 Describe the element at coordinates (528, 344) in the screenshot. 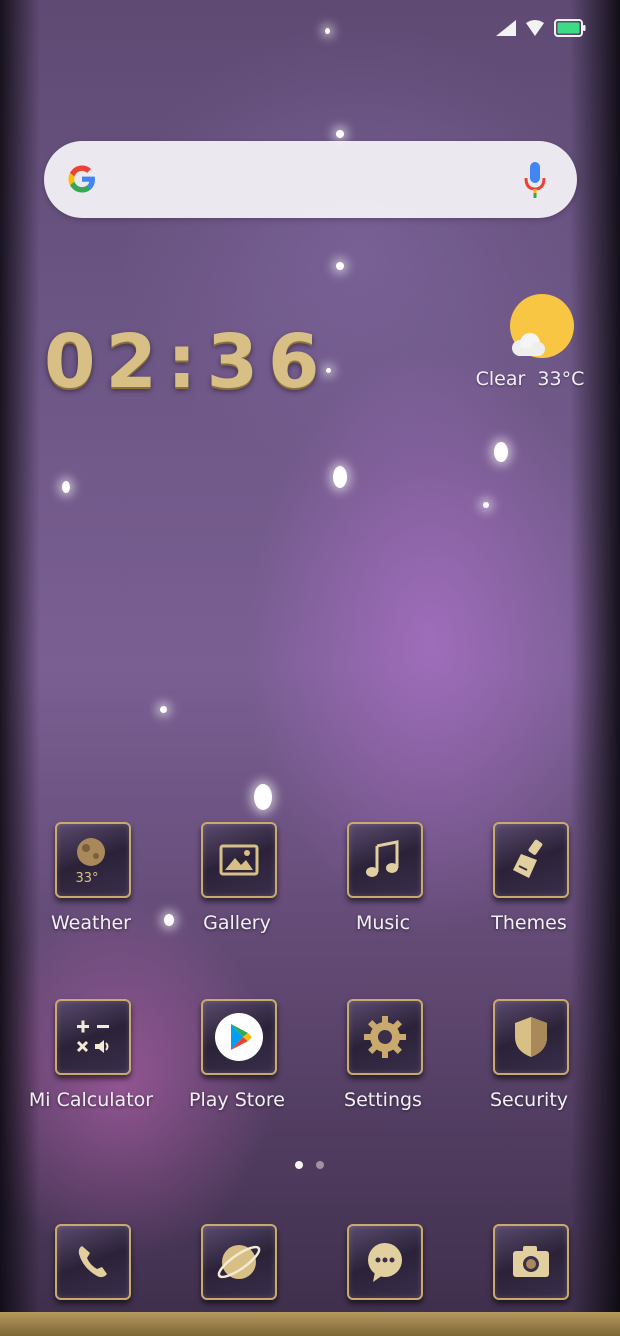

I see `cloud-icon` at that location.